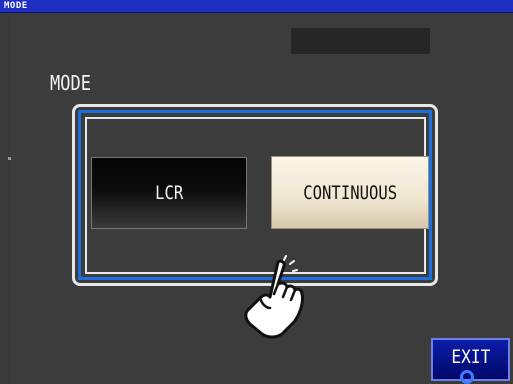 The image size is (513, 384). What do you see at coordinates (9, 158) in the screenshot?
I see `edge-marker` at bounding box center [9, 158].